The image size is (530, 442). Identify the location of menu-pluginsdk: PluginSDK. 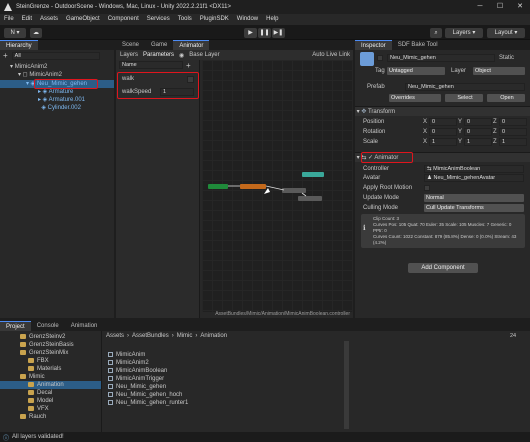
(214, 19).